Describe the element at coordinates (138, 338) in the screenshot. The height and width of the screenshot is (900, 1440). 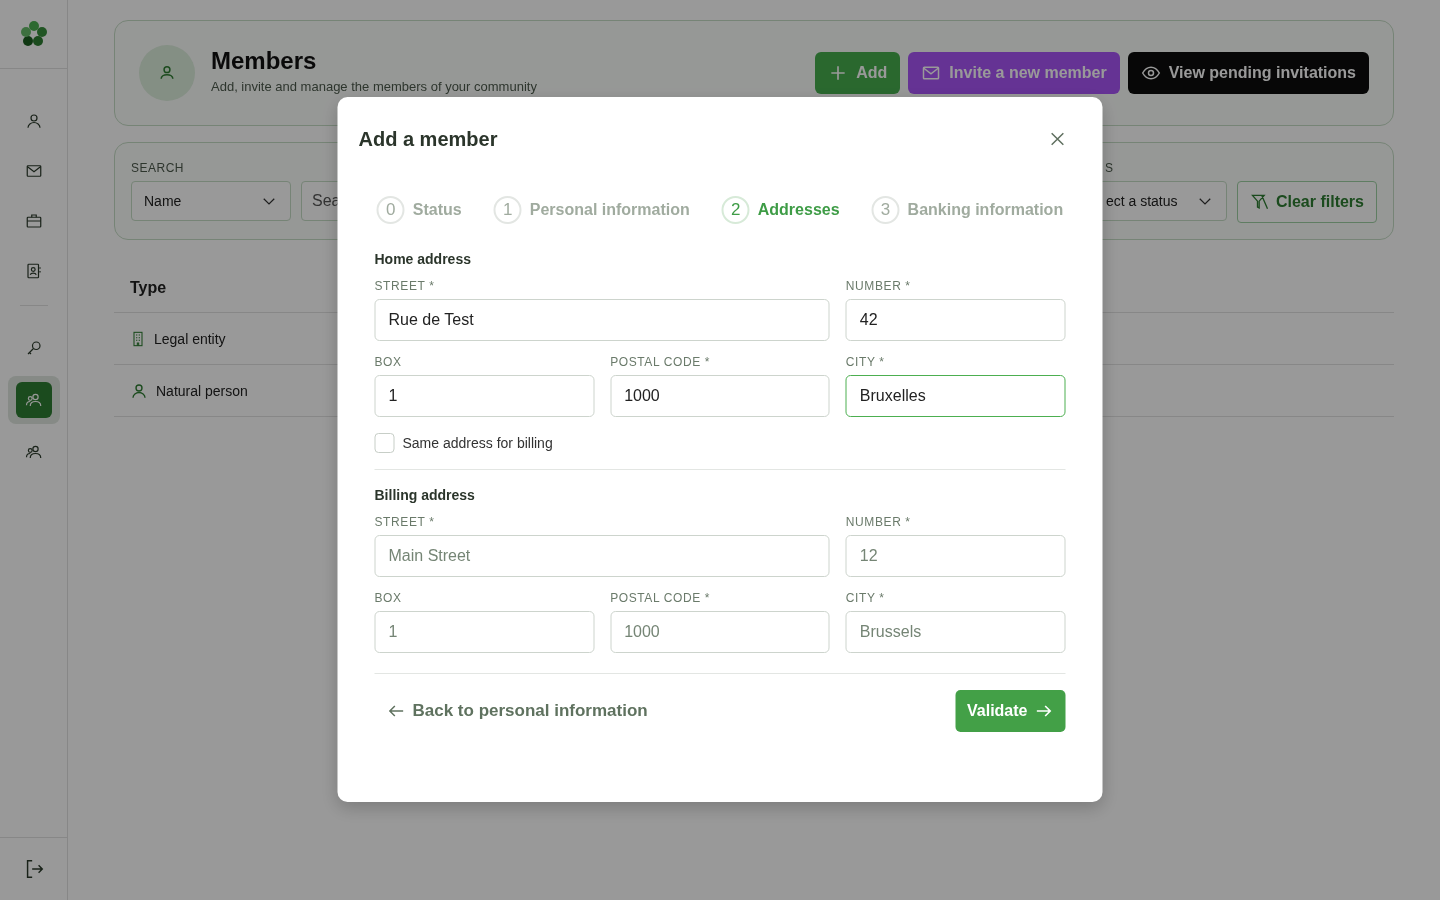
I see `building-icon` at that location.